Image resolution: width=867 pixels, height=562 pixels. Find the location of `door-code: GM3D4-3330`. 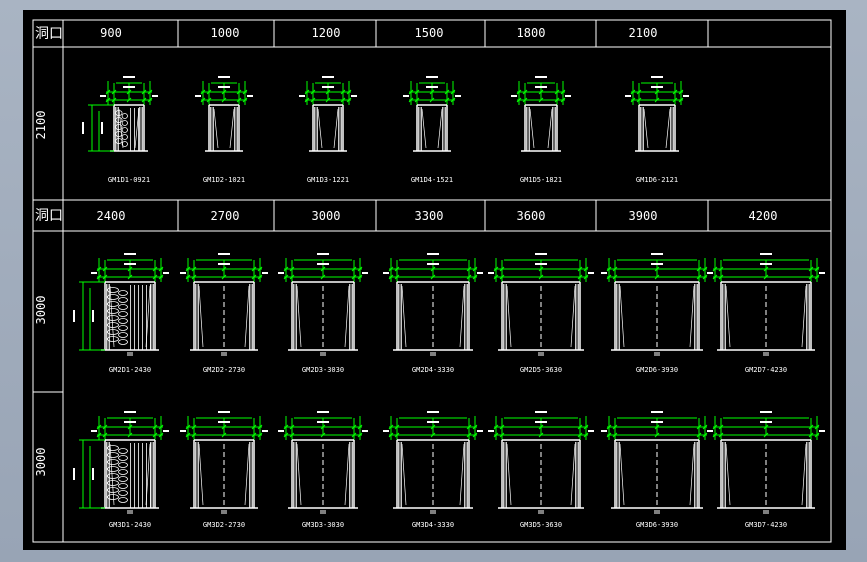

door-code: GM3D4-3330 is located at coordinates (433, 525).